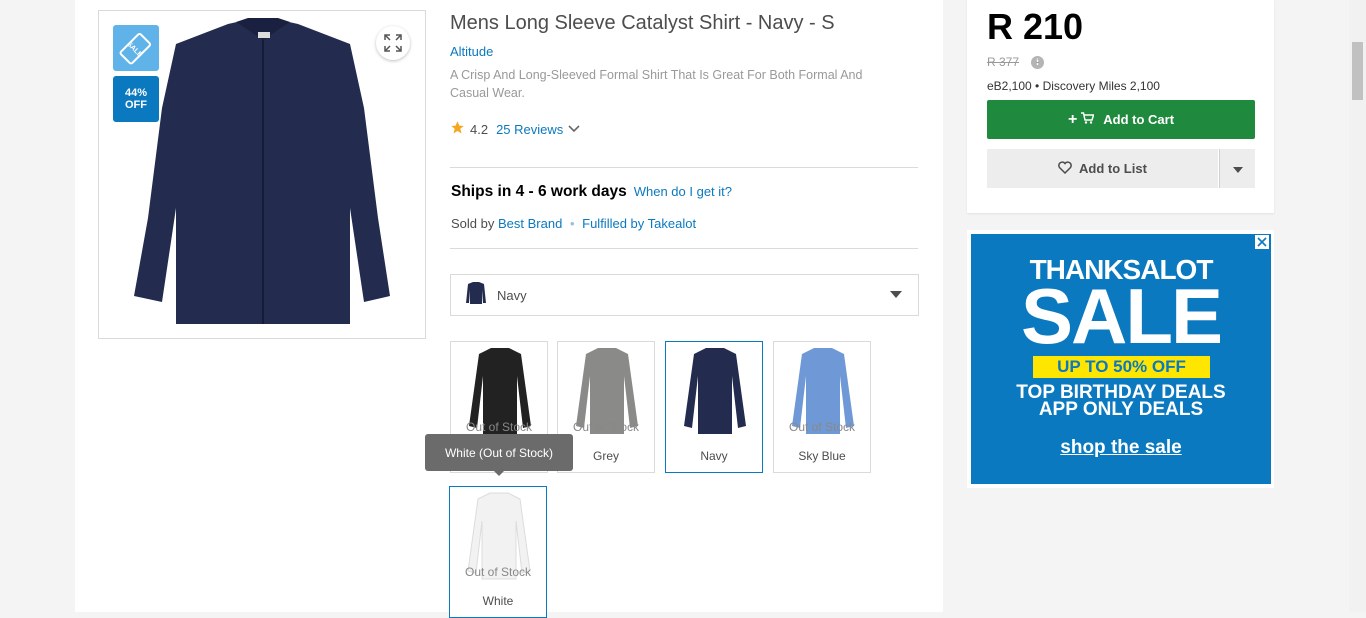 This screenshot has height=618, width=1366. What do you see at coordinates (457, 129) in the screenshot?
I see `star-icon` at bounding box center [457, 129].